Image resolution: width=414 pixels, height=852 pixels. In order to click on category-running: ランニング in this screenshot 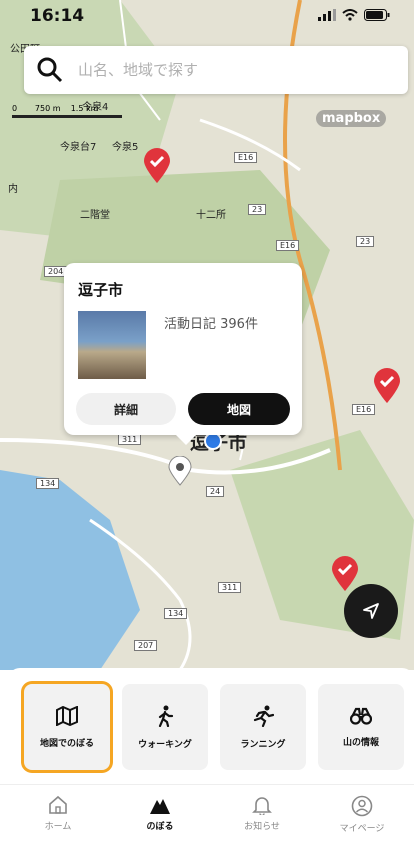, I will do `click(263, 727)`.